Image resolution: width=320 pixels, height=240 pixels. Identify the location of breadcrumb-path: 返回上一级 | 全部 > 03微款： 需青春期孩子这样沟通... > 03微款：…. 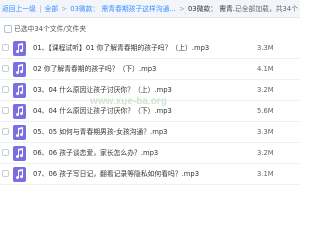
(120, 8).